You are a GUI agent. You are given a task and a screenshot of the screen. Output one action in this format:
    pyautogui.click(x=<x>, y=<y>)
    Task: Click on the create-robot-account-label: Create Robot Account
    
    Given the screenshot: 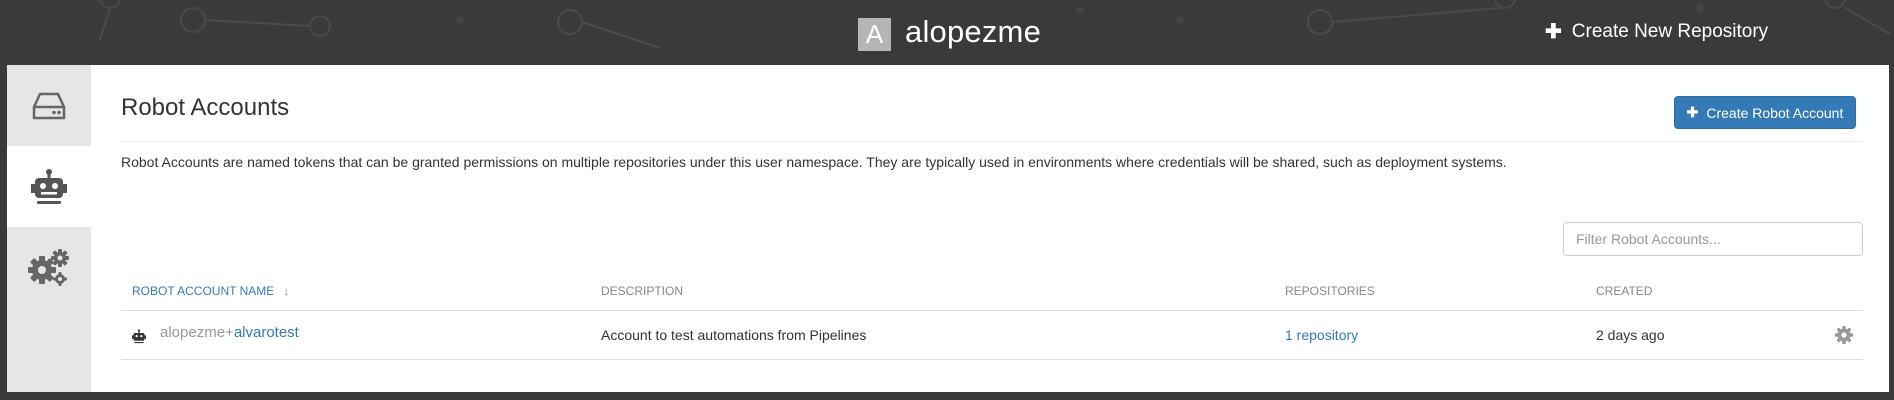 What is the action you would take?
    pyautogui.click(x=1775, y=112)
    